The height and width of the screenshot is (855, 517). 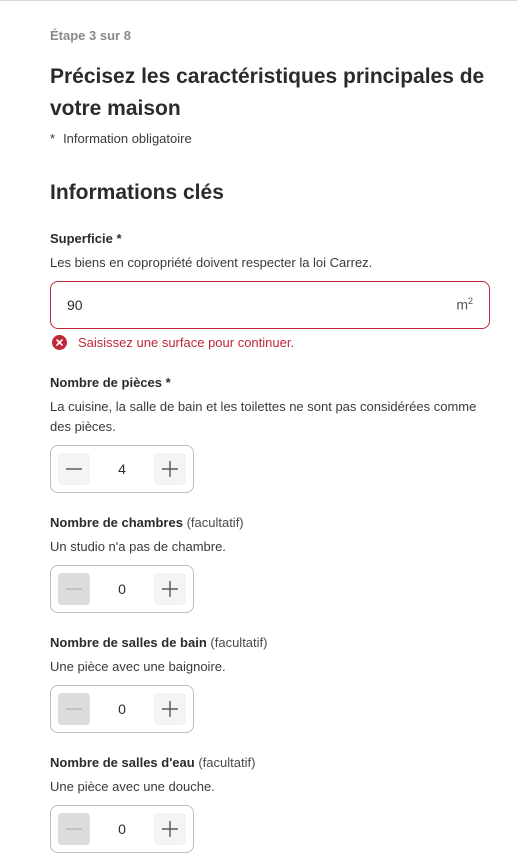 What do you see at coordinates (59, 342) in the screenshot?
I see `error-circle-icon` at bounding box center [59, 342].